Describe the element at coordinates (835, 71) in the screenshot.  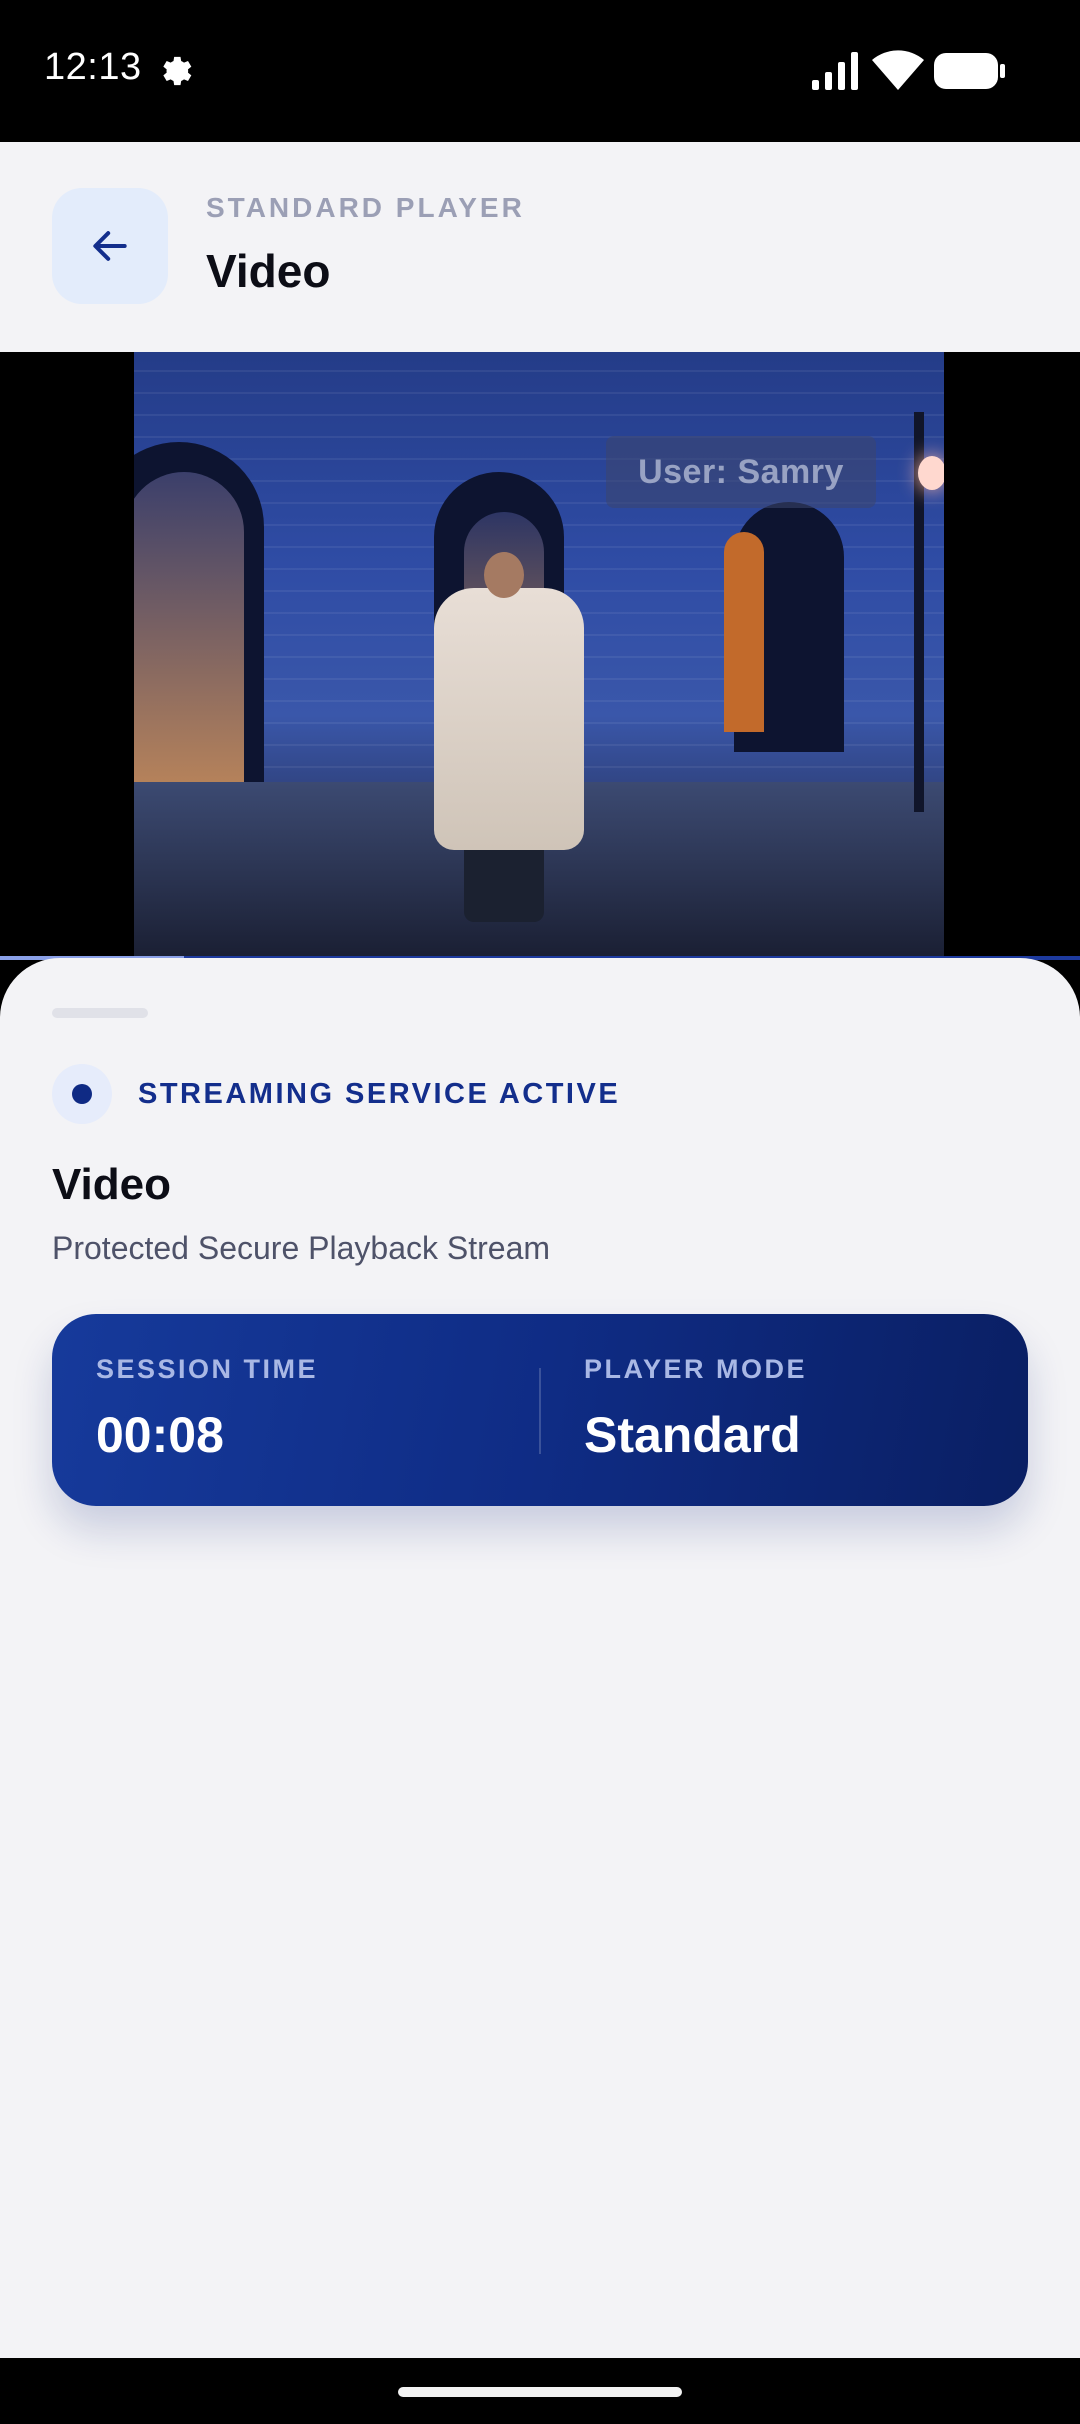
I see `signal-icon` at that location.